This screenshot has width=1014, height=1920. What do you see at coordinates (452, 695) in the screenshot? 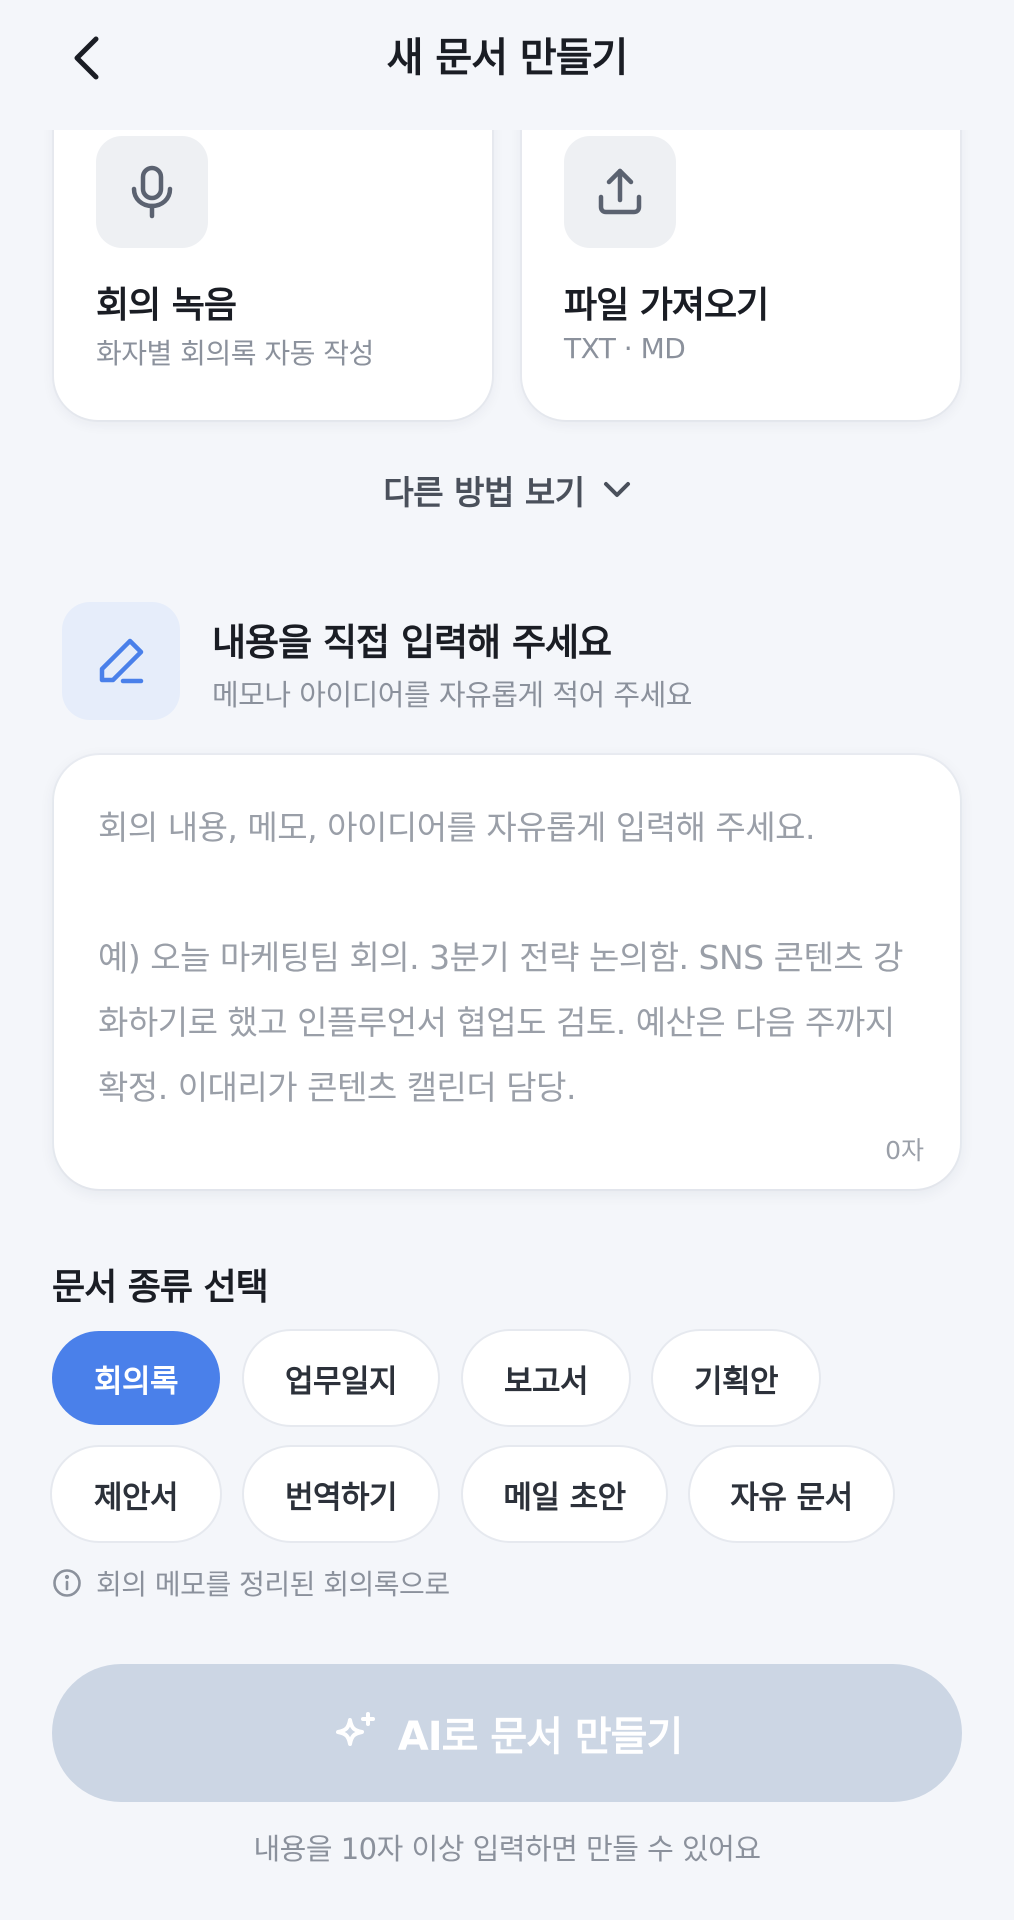
I see `direct-input-subtitle: 메모나 아이디어를 자유롭게 적어 주세요` at bounding box center [452, 695].